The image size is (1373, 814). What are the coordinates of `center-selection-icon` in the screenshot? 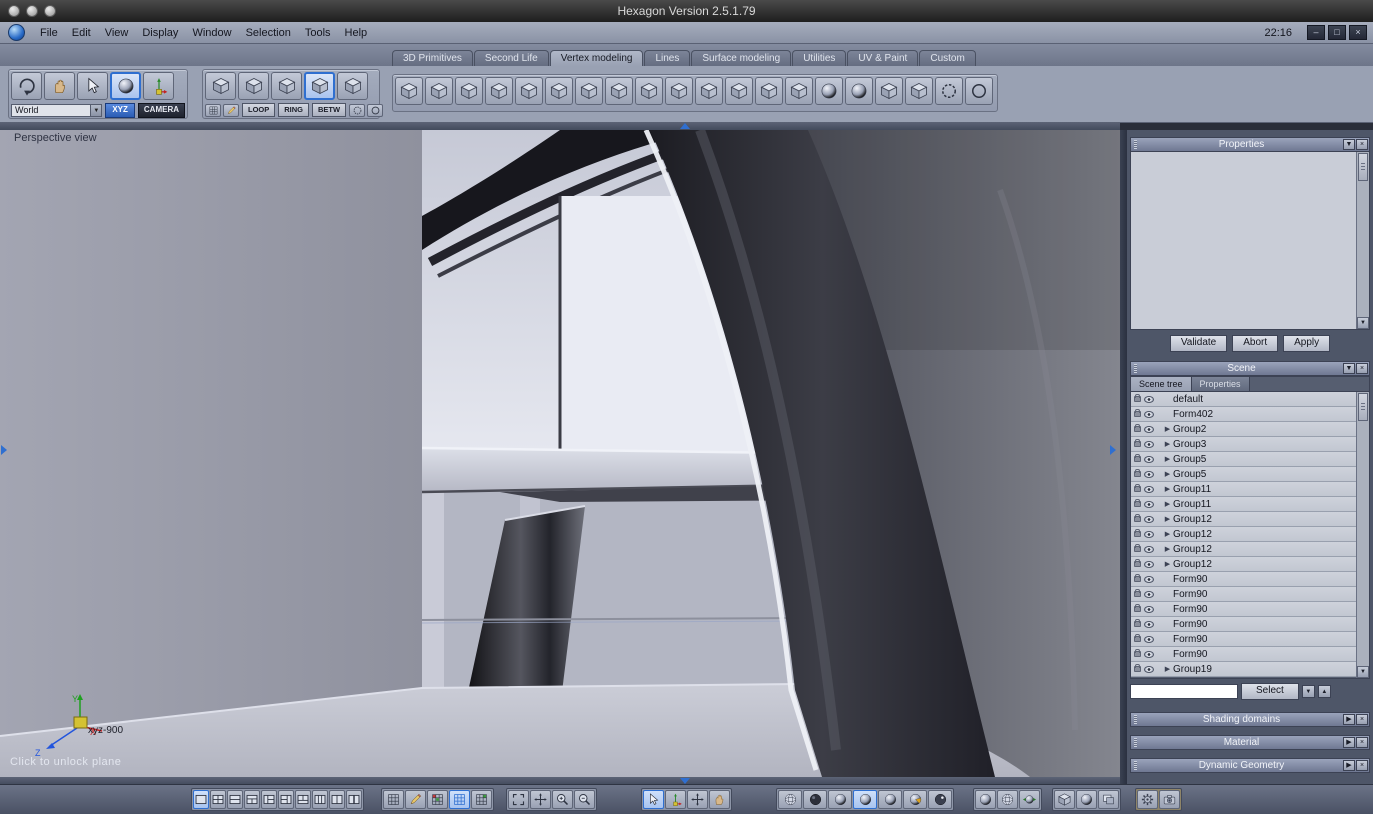 It's located at (540, 799).